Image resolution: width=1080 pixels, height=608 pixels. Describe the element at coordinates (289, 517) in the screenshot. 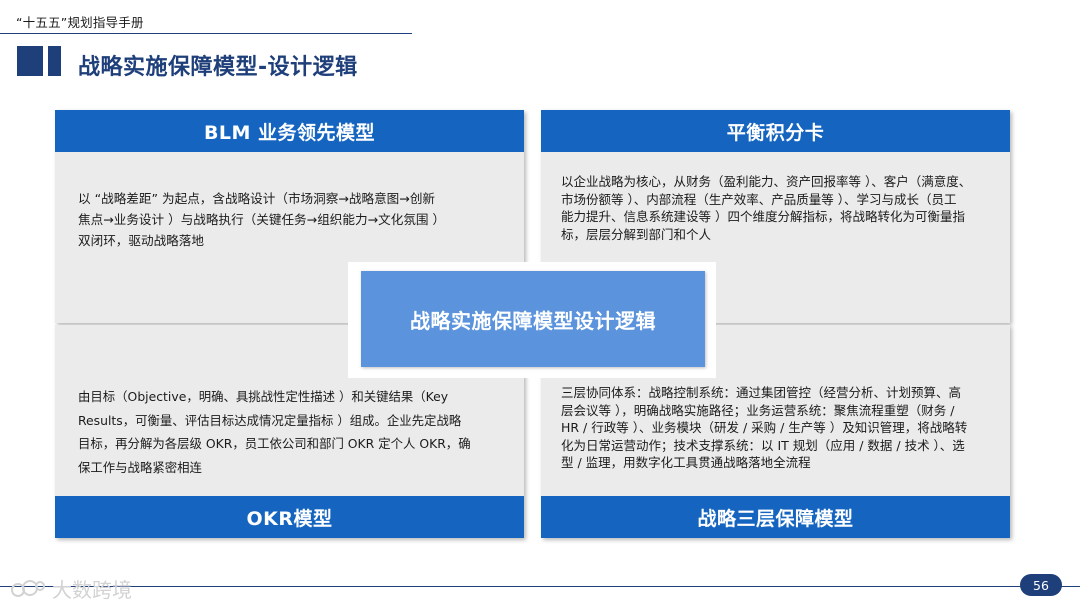

I see `quadrant-heading: OKR模型` at that location.